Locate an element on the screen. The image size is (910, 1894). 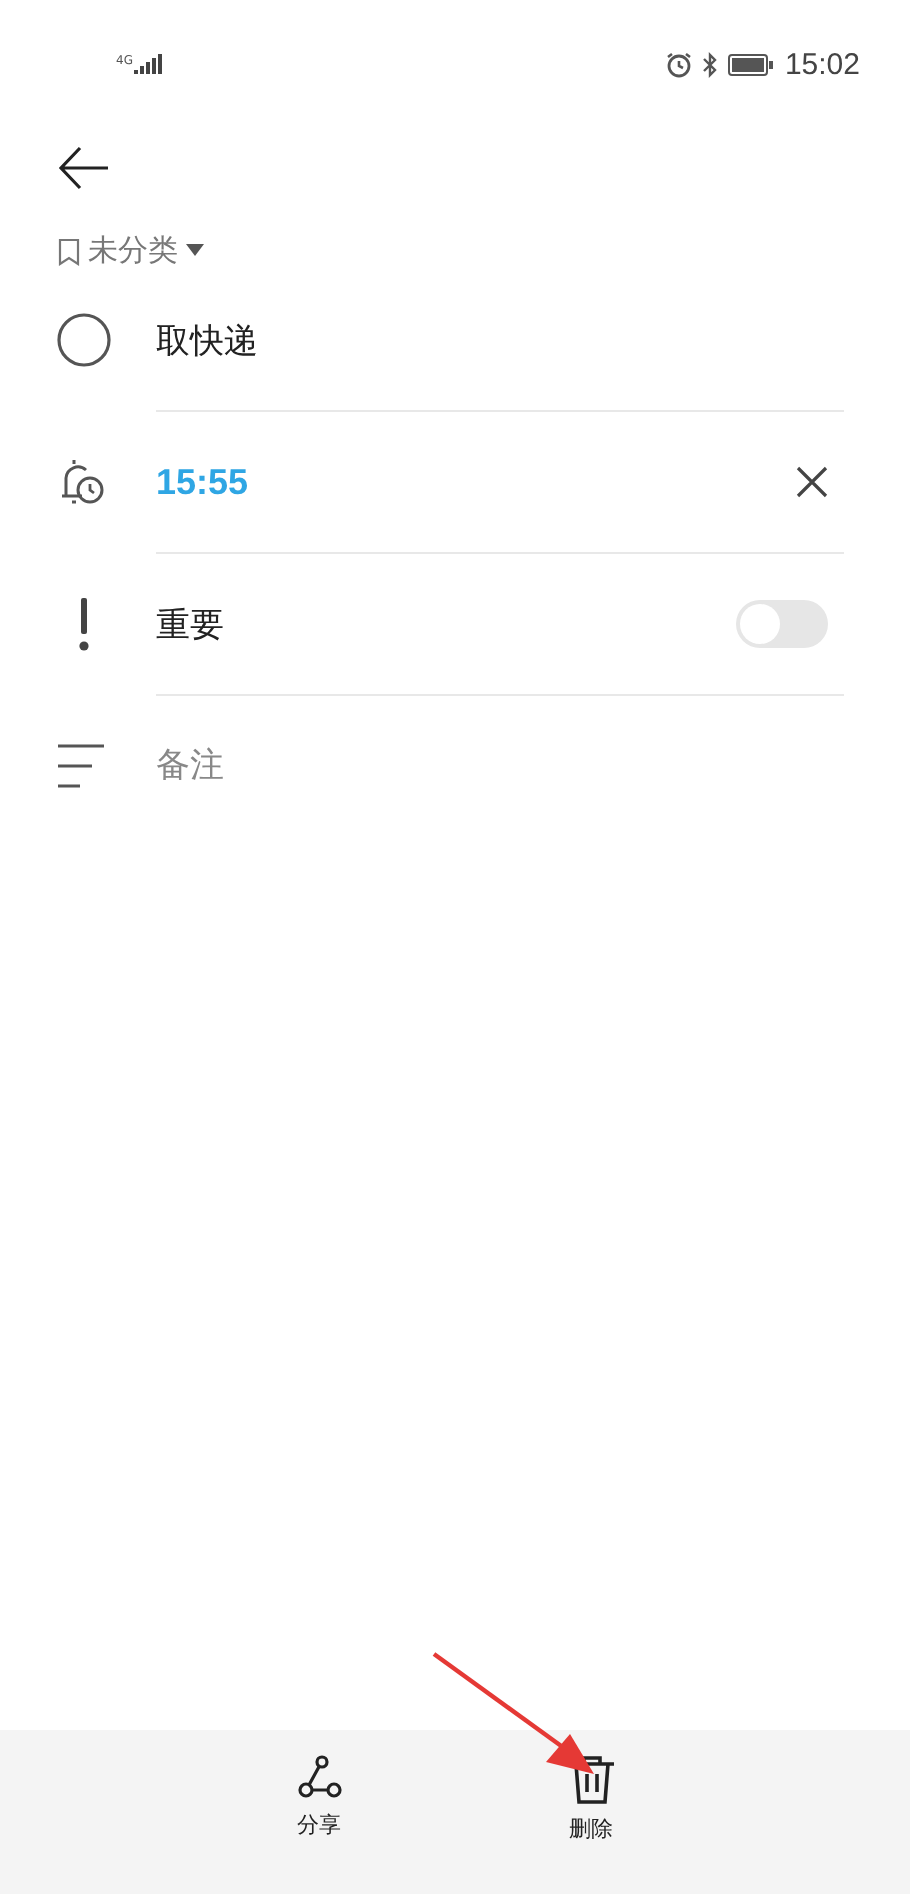
bell-clock-icon is located at coordinates (82, 482).